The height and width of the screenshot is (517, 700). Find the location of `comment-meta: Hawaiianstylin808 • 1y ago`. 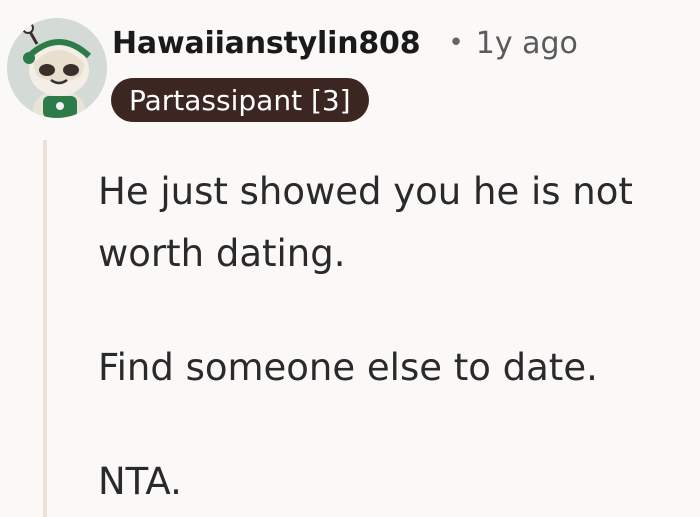

comment-meta: Hawaiianstylin808 • 1y ago is located at coordinates (345, 43).